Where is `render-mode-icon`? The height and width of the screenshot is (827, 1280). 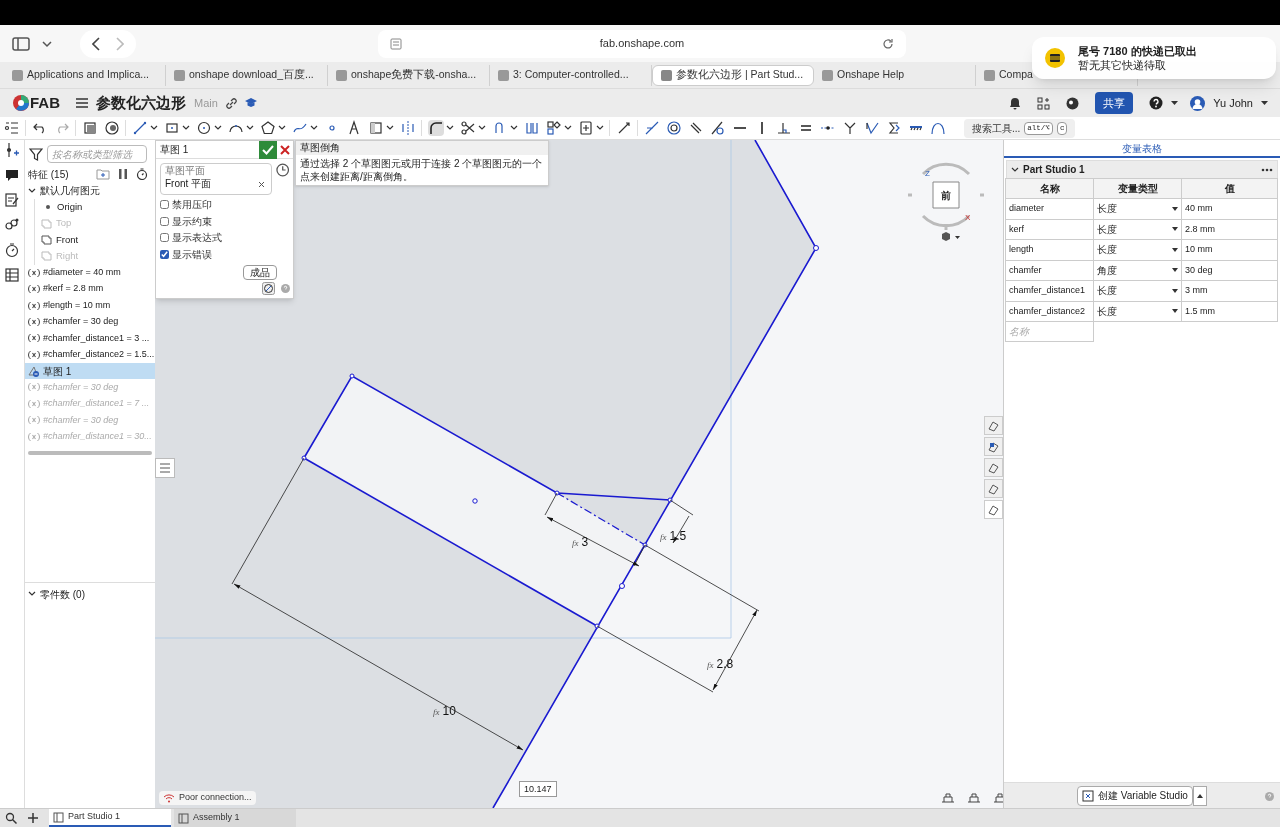 render-mode-icon is located at coordinates (993, 425).